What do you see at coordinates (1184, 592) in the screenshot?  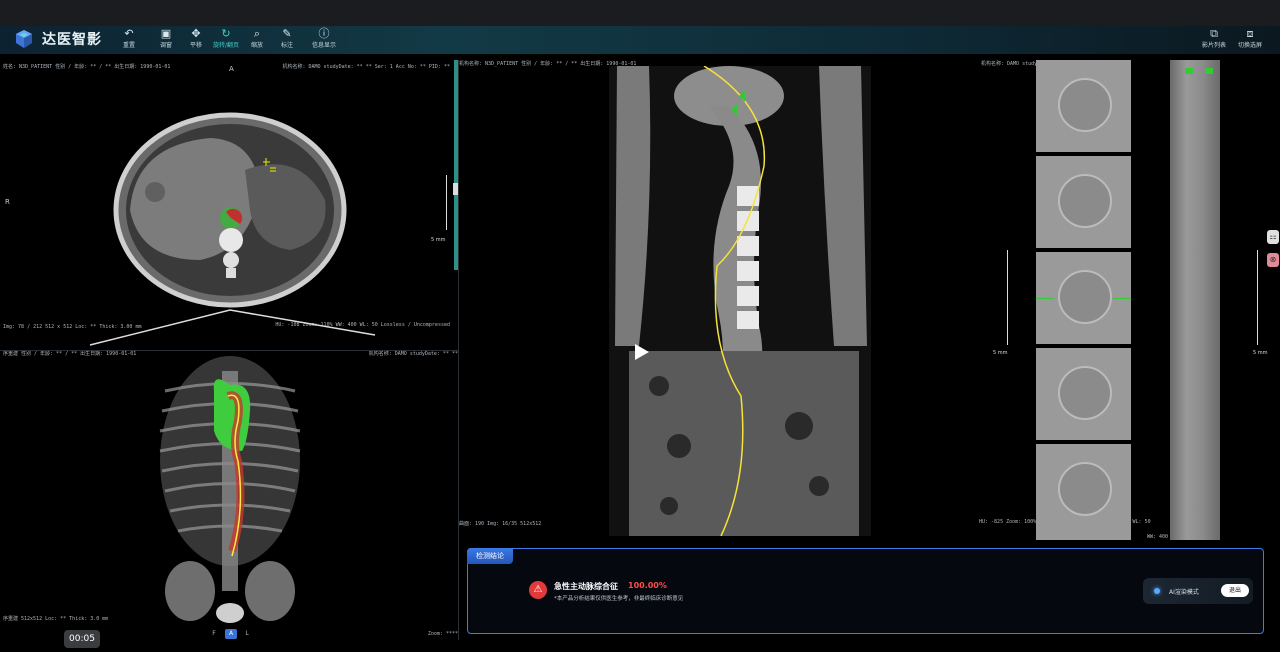 I see `ai-mode-label: AI渲染模式` at bounding box center [1184, 592].